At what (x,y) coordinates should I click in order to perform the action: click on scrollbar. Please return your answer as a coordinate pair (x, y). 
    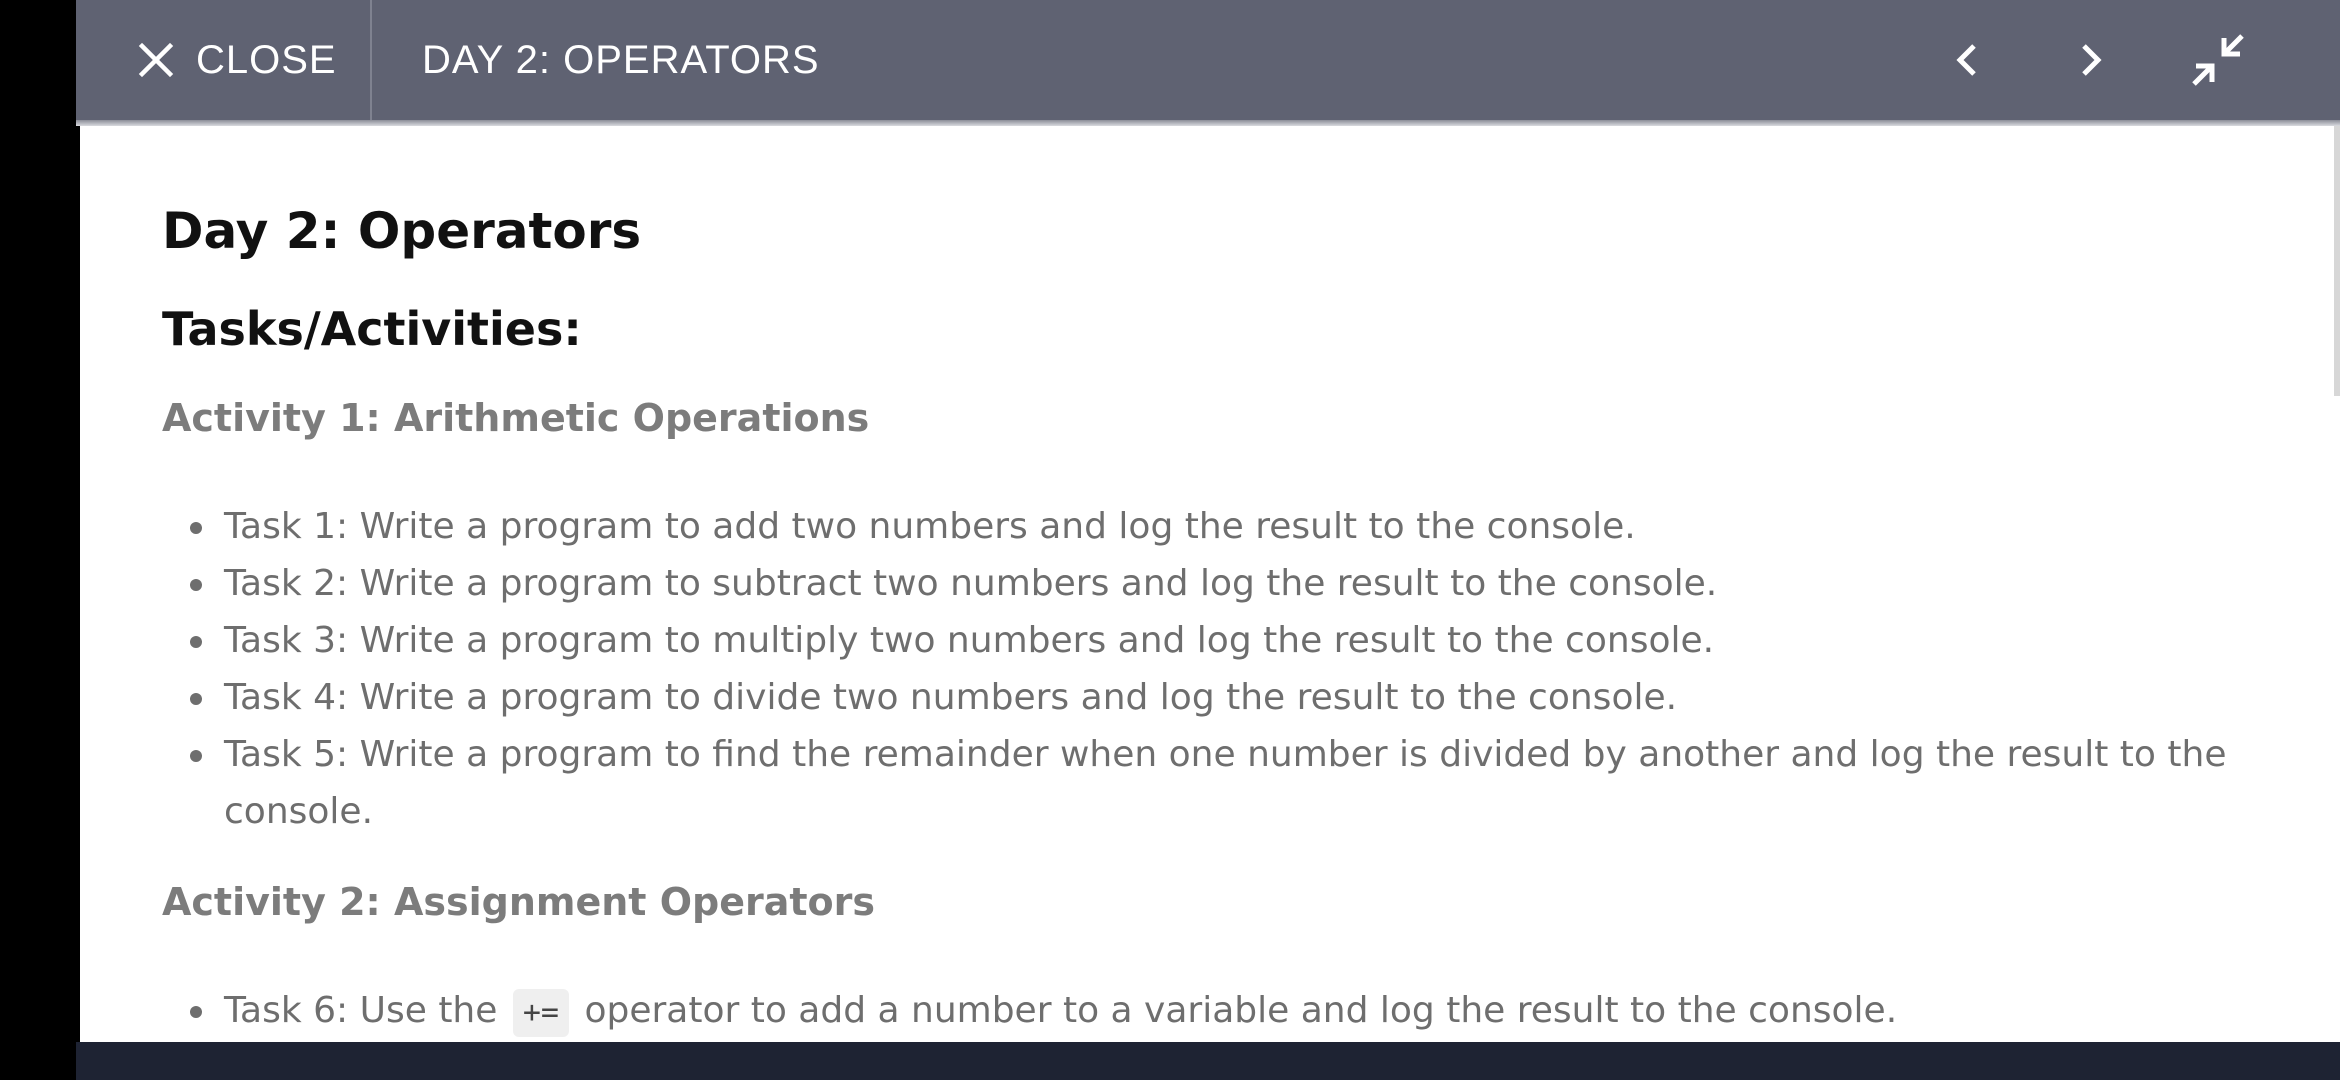
    Looking at the image, I should click on (2337, 261).